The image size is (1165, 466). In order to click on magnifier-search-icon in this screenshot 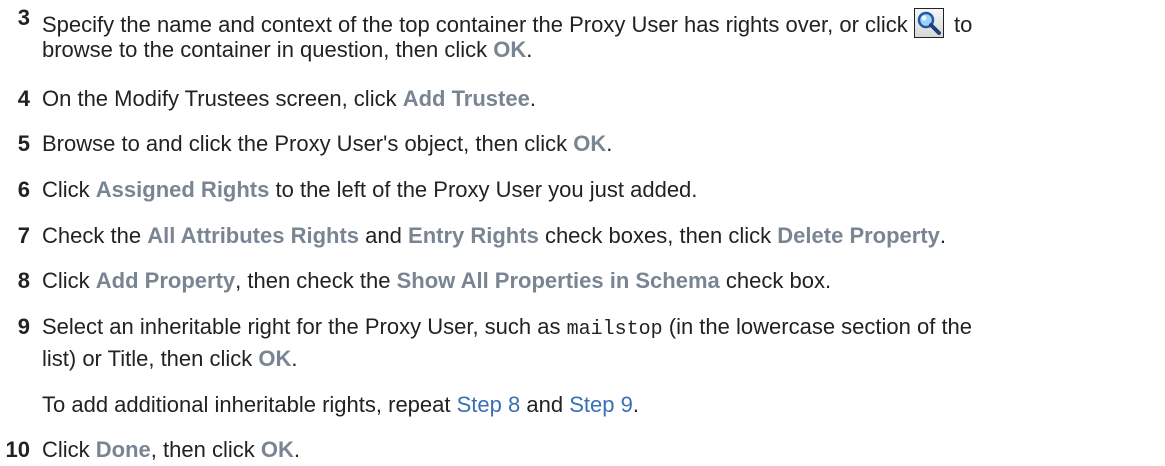, I will do `click(929, 23)`.